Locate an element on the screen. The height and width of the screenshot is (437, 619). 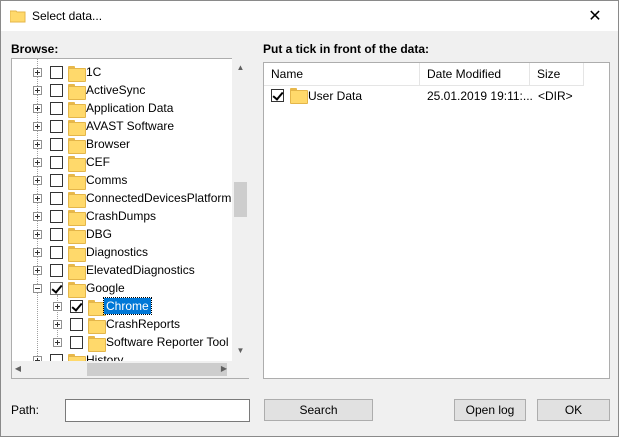
search-button: Search is located at coordinates (318, 410).